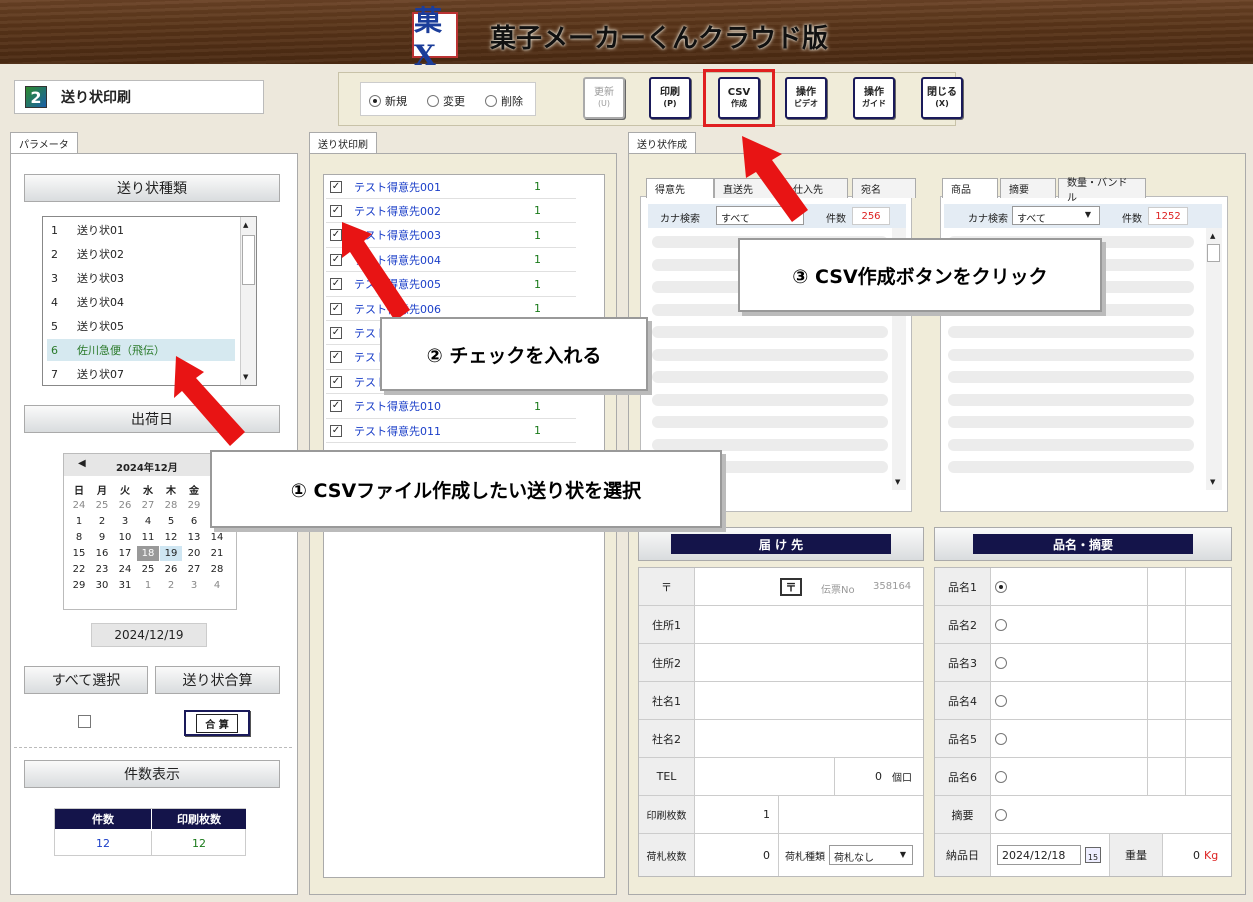  I want to click on annotation-step1: ① CSVファイル作成したい送り状を選択, so click(466, 489).